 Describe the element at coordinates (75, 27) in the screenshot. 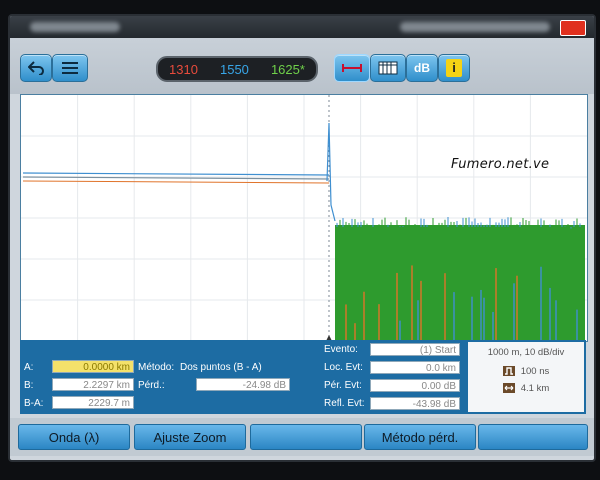

I see `blurred-title` at that location.